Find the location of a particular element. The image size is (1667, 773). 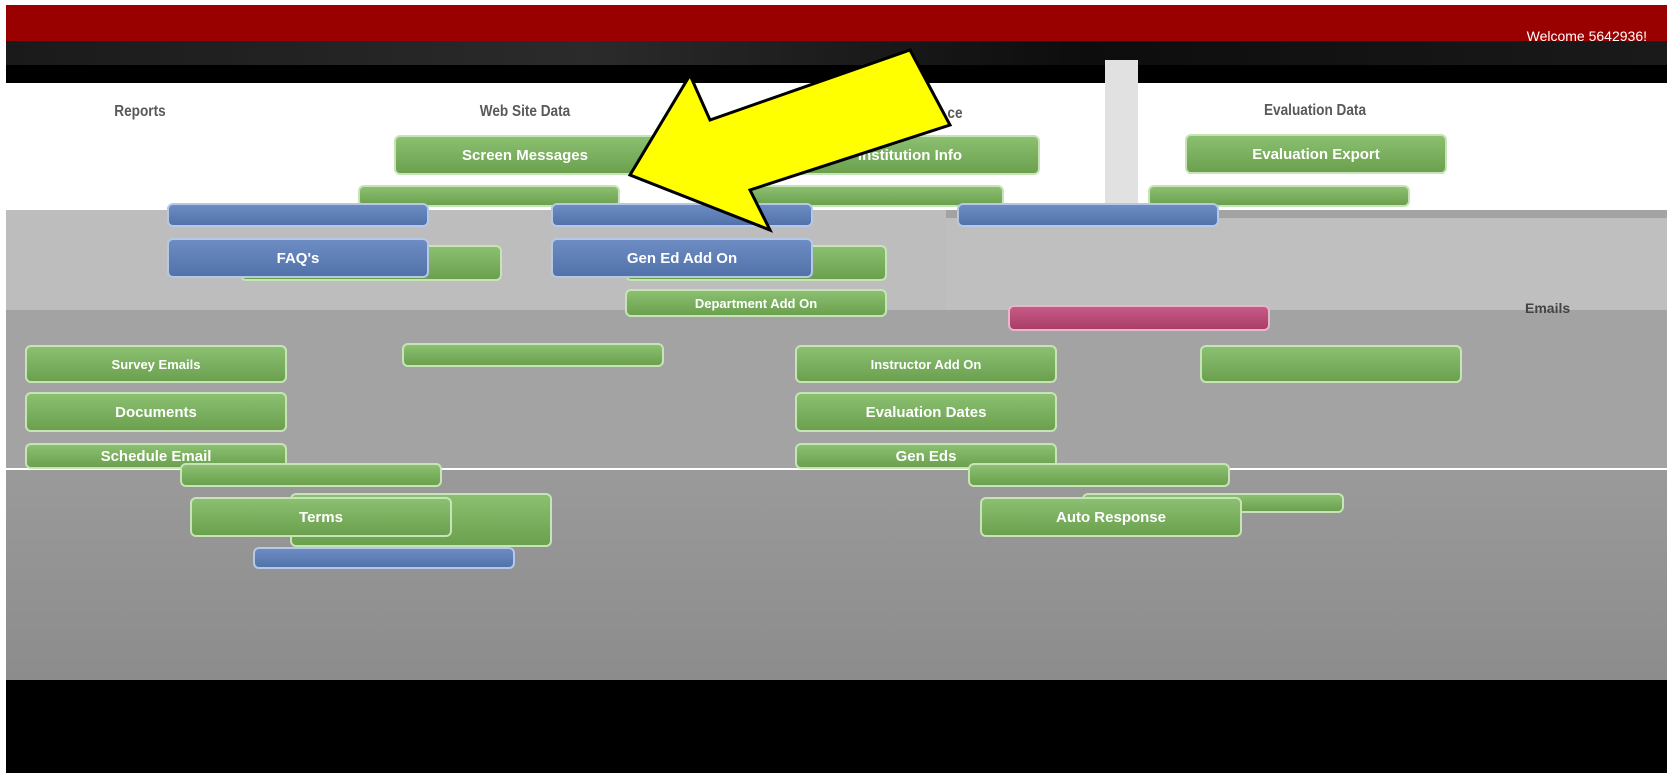

auto-response-button: Auto Response is located at coordinates (1111, 517).